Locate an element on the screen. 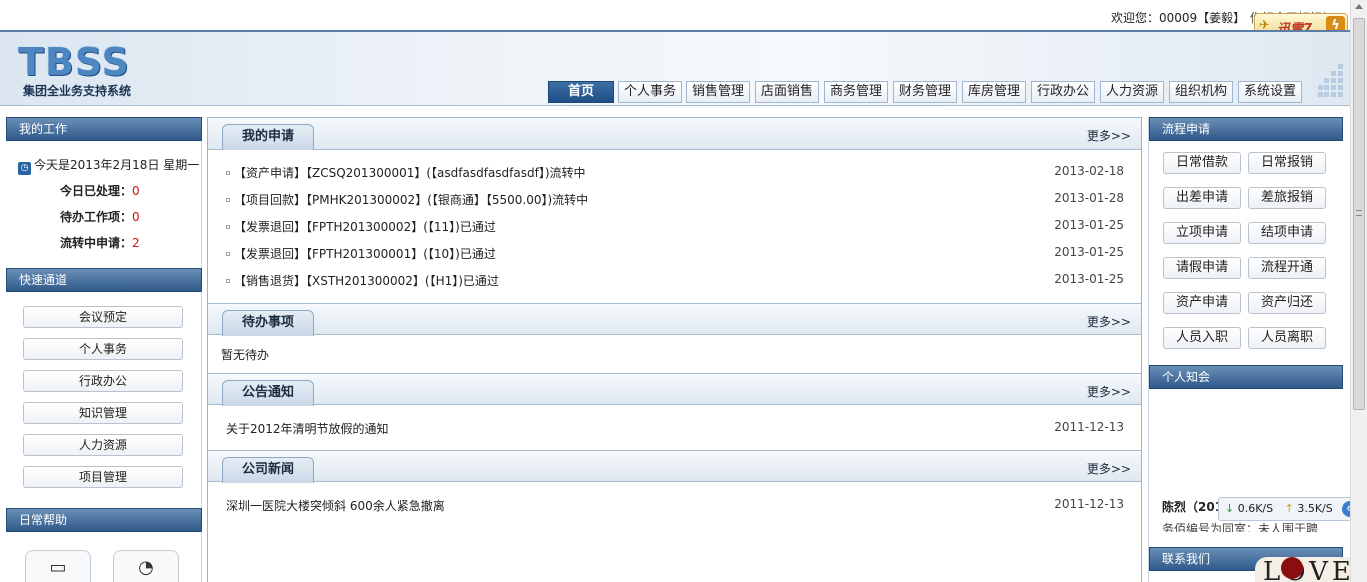  quick-knowledge-button: 知识管理 is located at coordinates (103, 413).